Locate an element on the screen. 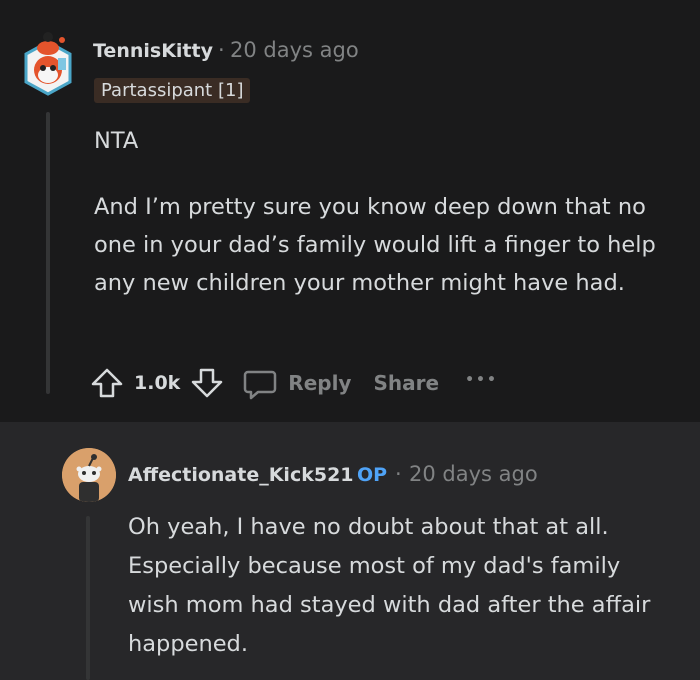  share-button: Share is located at coordinates (406, 383).